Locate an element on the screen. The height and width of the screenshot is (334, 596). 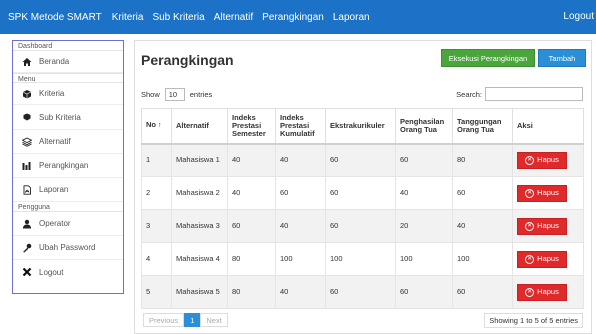
cell-no: 3 is located at coordinates (156, 226).